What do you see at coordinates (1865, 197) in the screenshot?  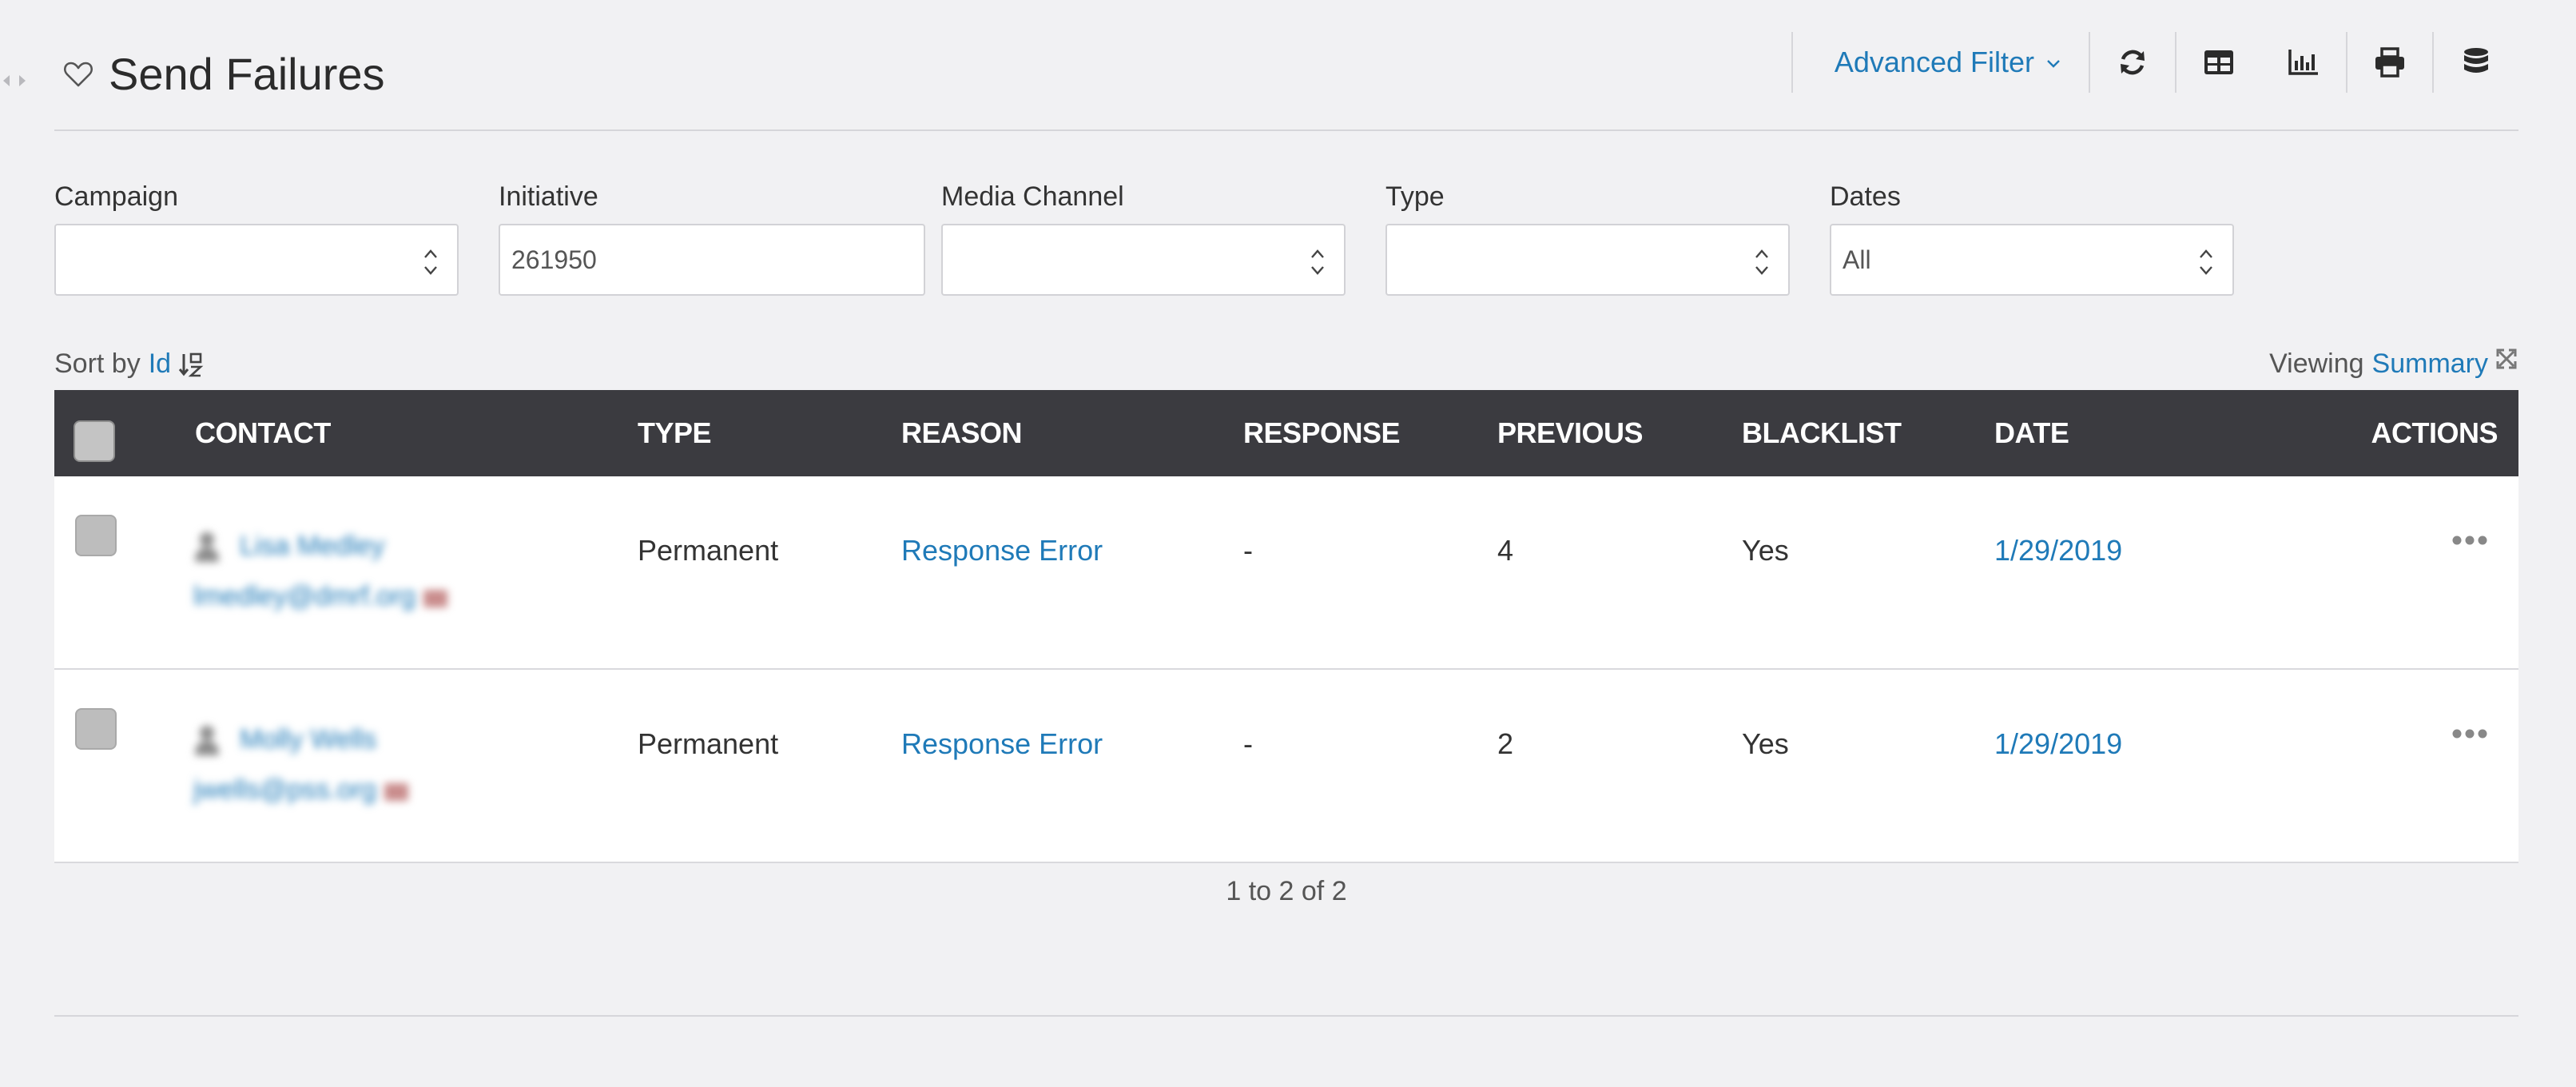 I see `dates-label: Dates` at bounding box center [1865, 197].